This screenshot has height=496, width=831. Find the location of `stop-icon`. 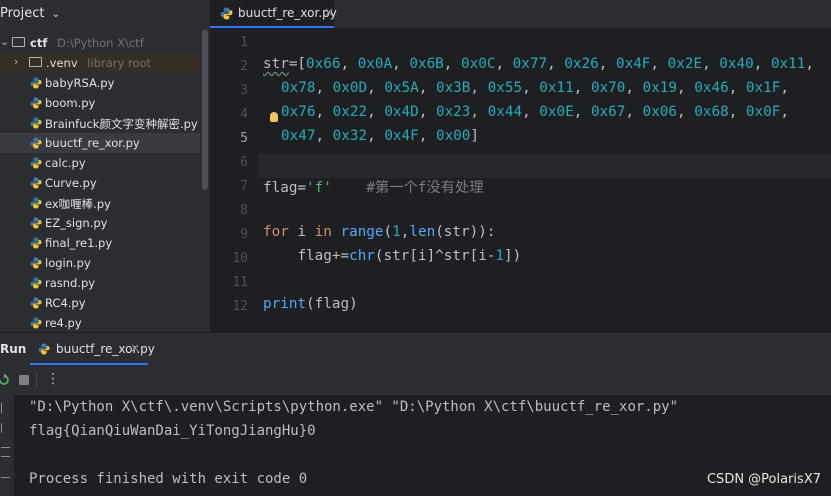

stop-icon is located at coordinates (24, 380).